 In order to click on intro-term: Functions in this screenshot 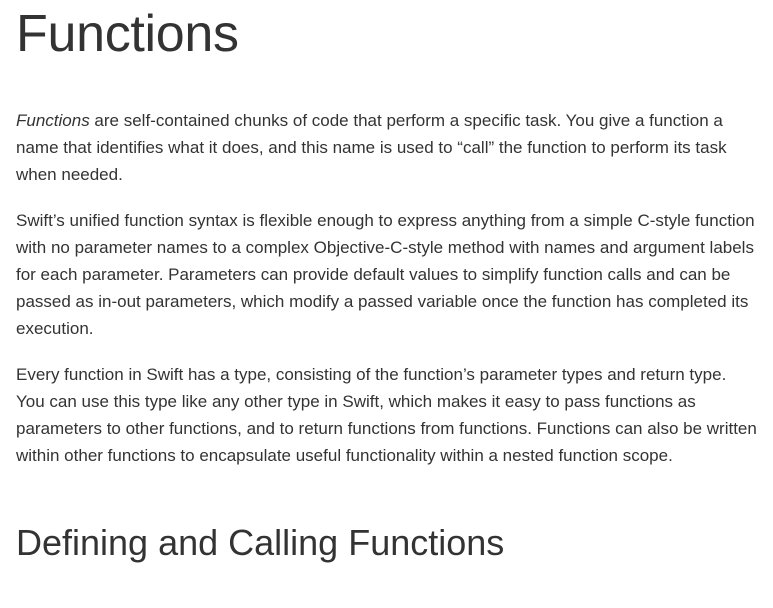, I will do `click(53, 120)`.